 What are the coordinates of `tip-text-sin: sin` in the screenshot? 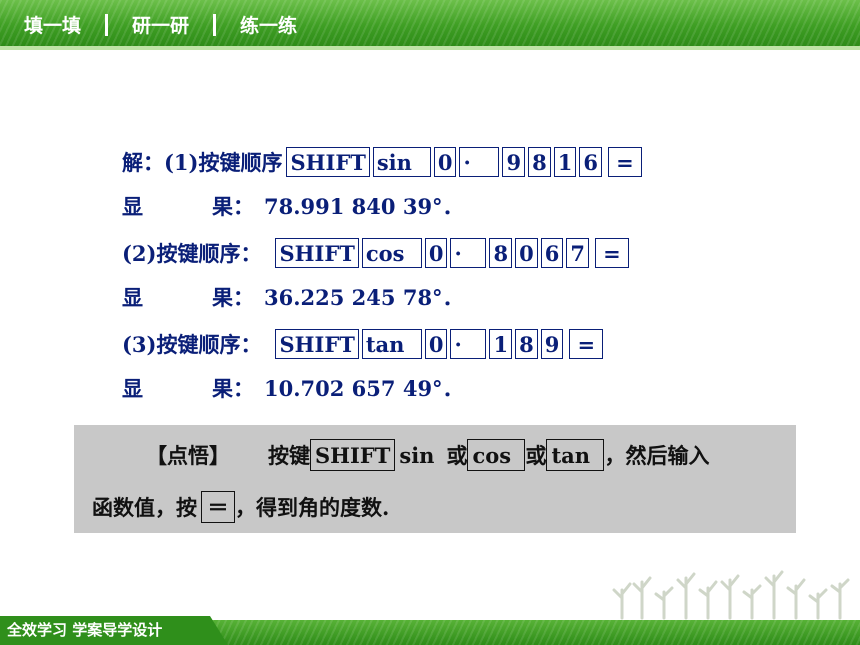 It's located at (417, 455).